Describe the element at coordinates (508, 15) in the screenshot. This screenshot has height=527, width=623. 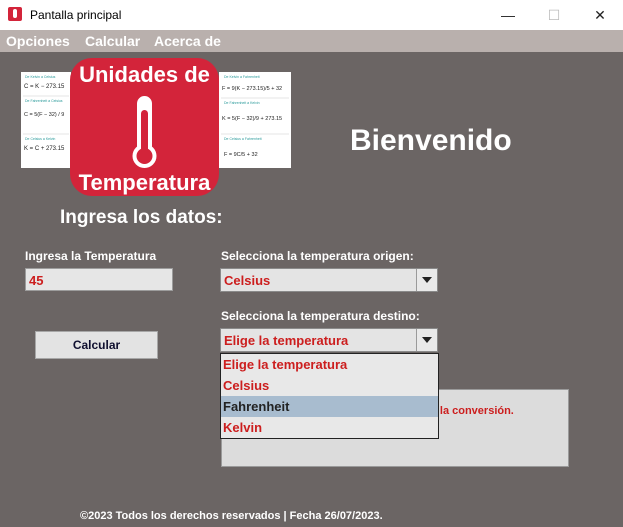
I see `minimize-button: —` at that location.